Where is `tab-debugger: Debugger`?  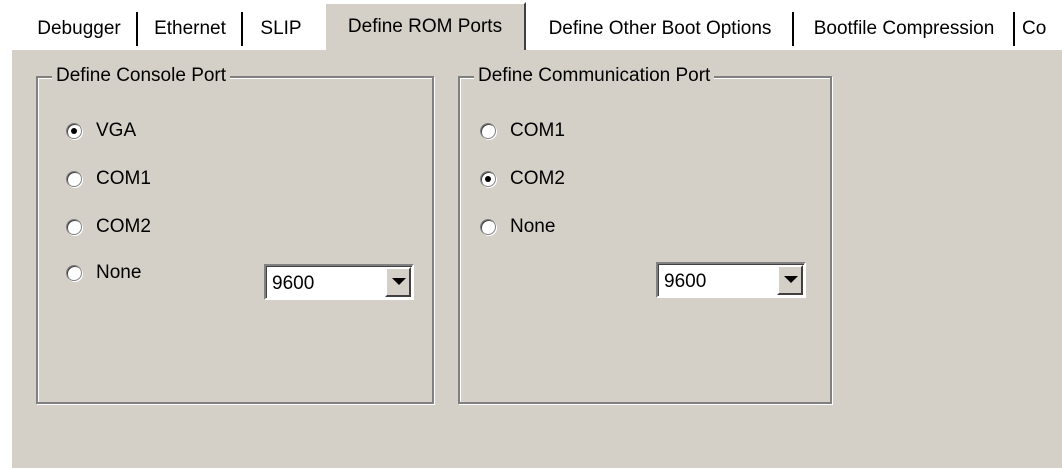 tab-debugger: Debugger is located at coordinates (79, 29).